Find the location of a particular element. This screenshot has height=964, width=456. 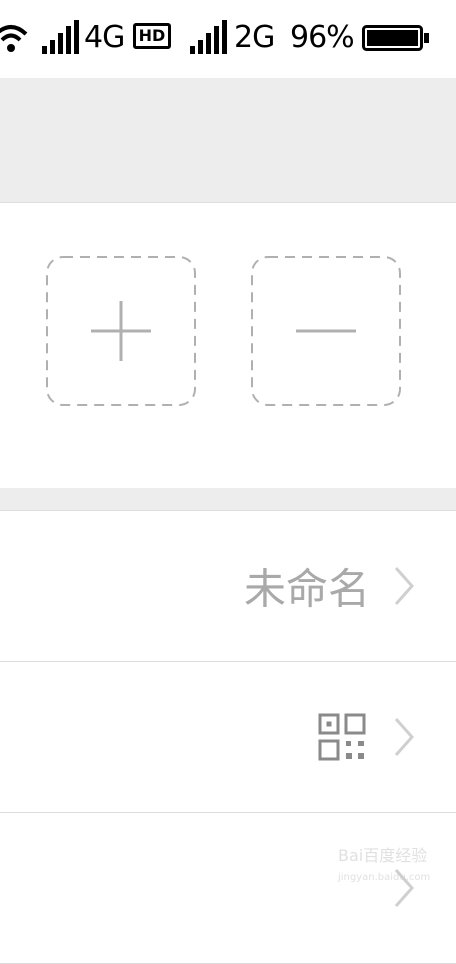

plus-icon is located at coordinates (121, 331).